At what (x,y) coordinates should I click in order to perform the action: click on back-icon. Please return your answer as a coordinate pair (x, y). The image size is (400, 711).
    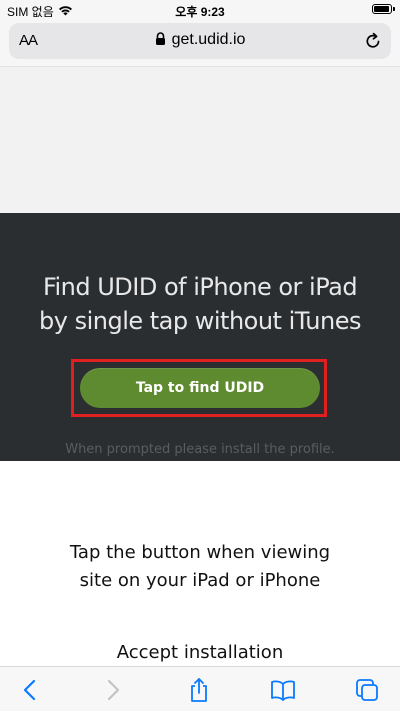
    Looking at the image, I should click on (30, 690).